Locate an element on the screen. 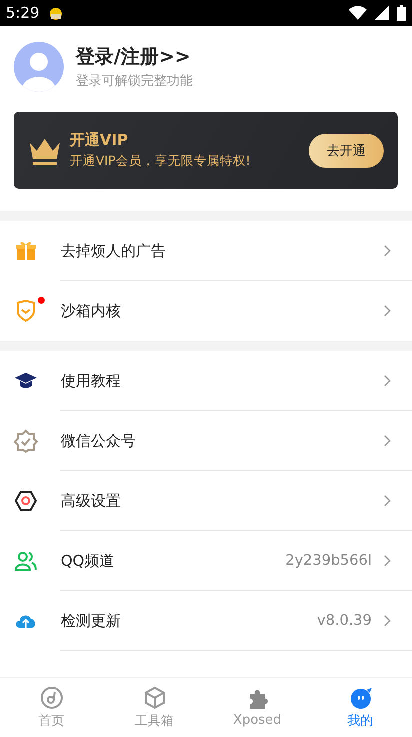 The height and width of the screenshot is (737, 412). home-icon is located at coordinates (52, 698).